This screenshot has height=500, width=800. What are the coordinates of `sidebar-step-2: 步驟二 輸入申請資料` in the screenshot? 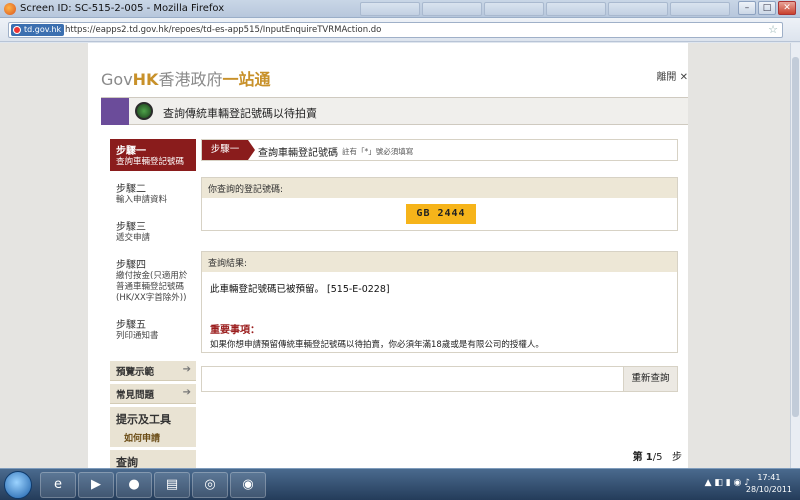 It's located at (153, 193).